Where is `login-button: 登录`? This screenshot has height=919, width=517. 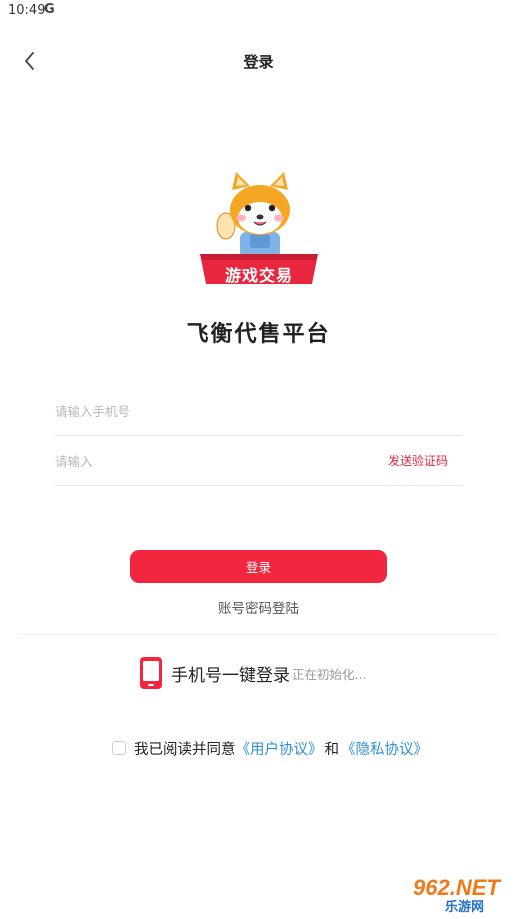 login-button: 登录 is located at coordinates (258, 566).